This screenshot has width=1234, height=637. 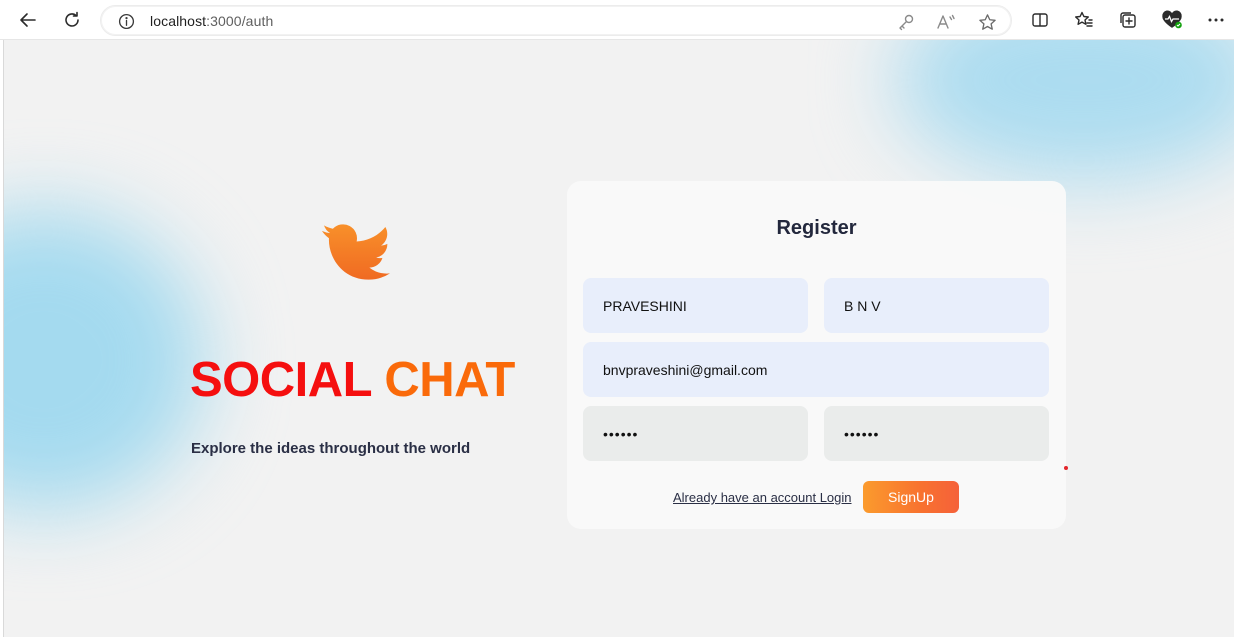 I want to click on read-aloud-icon, so click(x=946, y=22).